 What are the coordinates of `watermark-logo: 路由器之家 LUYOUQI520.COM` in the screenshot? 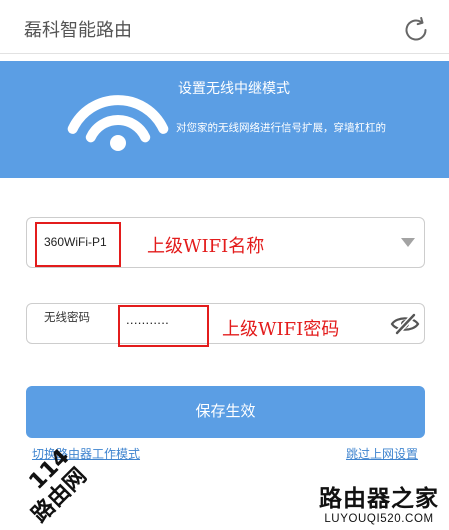 It's located at (379, 506).